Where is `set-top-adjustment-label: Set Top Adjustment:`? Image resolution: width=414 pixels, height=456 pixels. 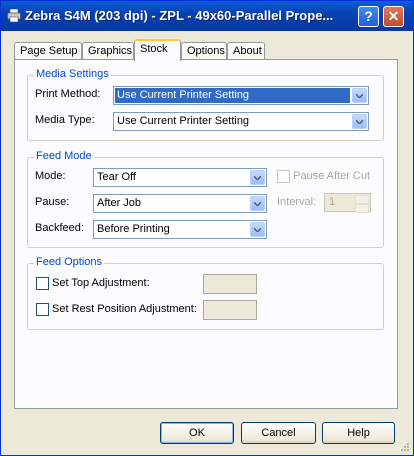
set-top-adjustment-label: Set Top Adjustment: is located at coordinates (101, 283).